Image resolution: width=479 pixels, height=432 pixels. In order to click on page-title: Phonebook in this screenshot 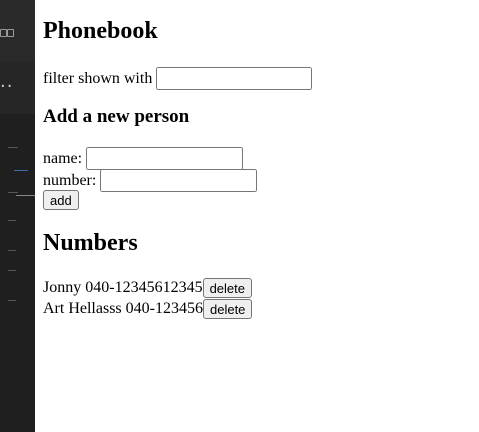, I will do `click(100, 31)`.